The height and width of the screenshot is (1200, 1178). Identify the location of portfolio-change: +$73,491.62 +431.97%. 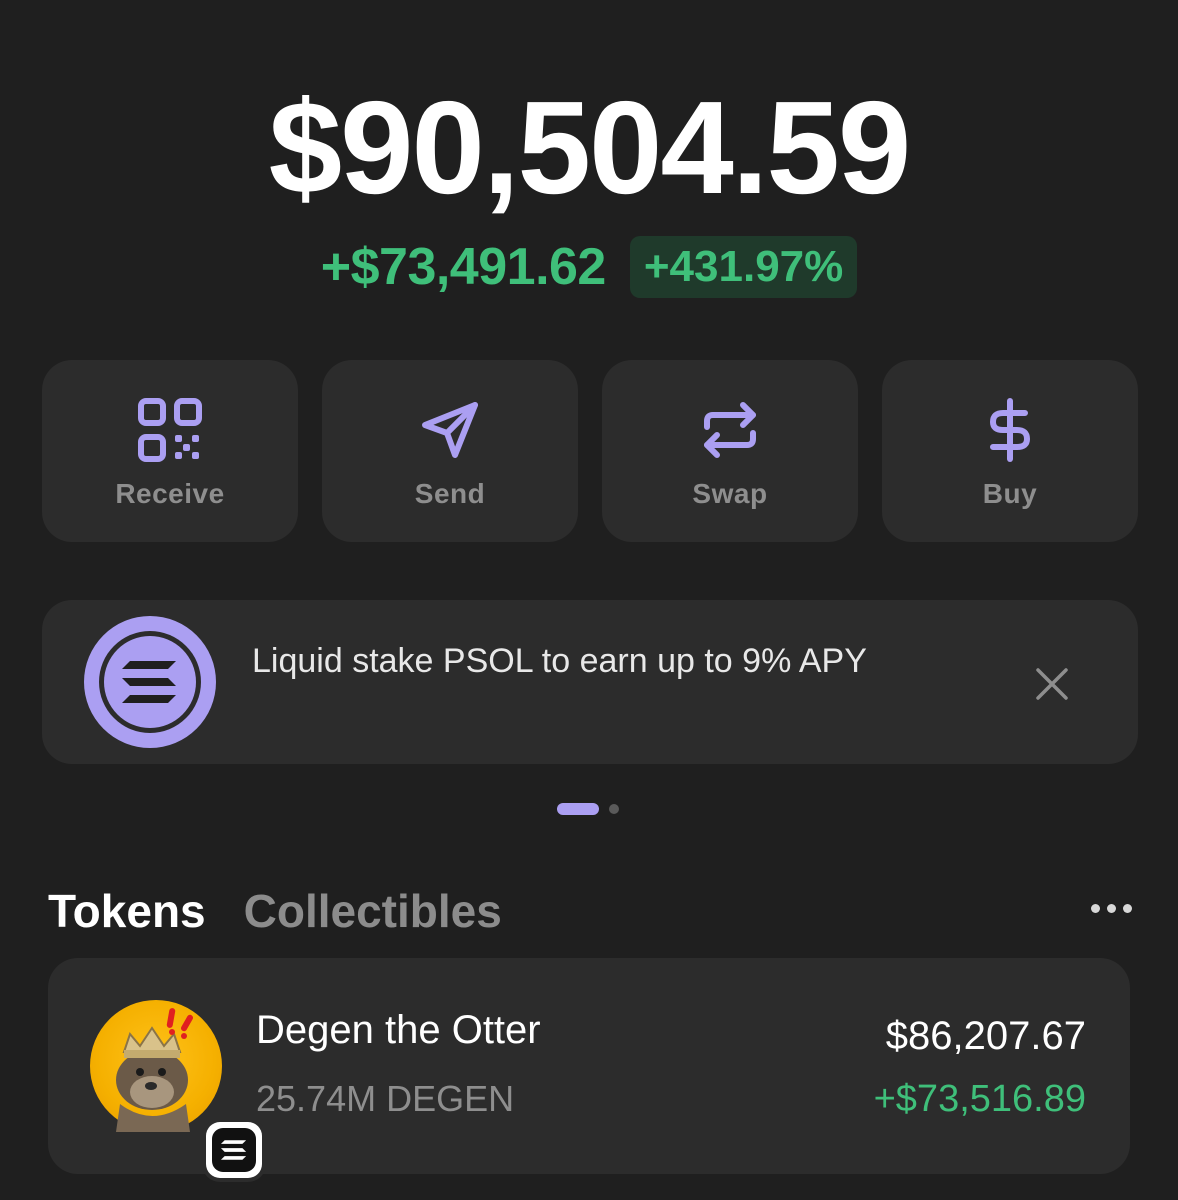
(589, 267).